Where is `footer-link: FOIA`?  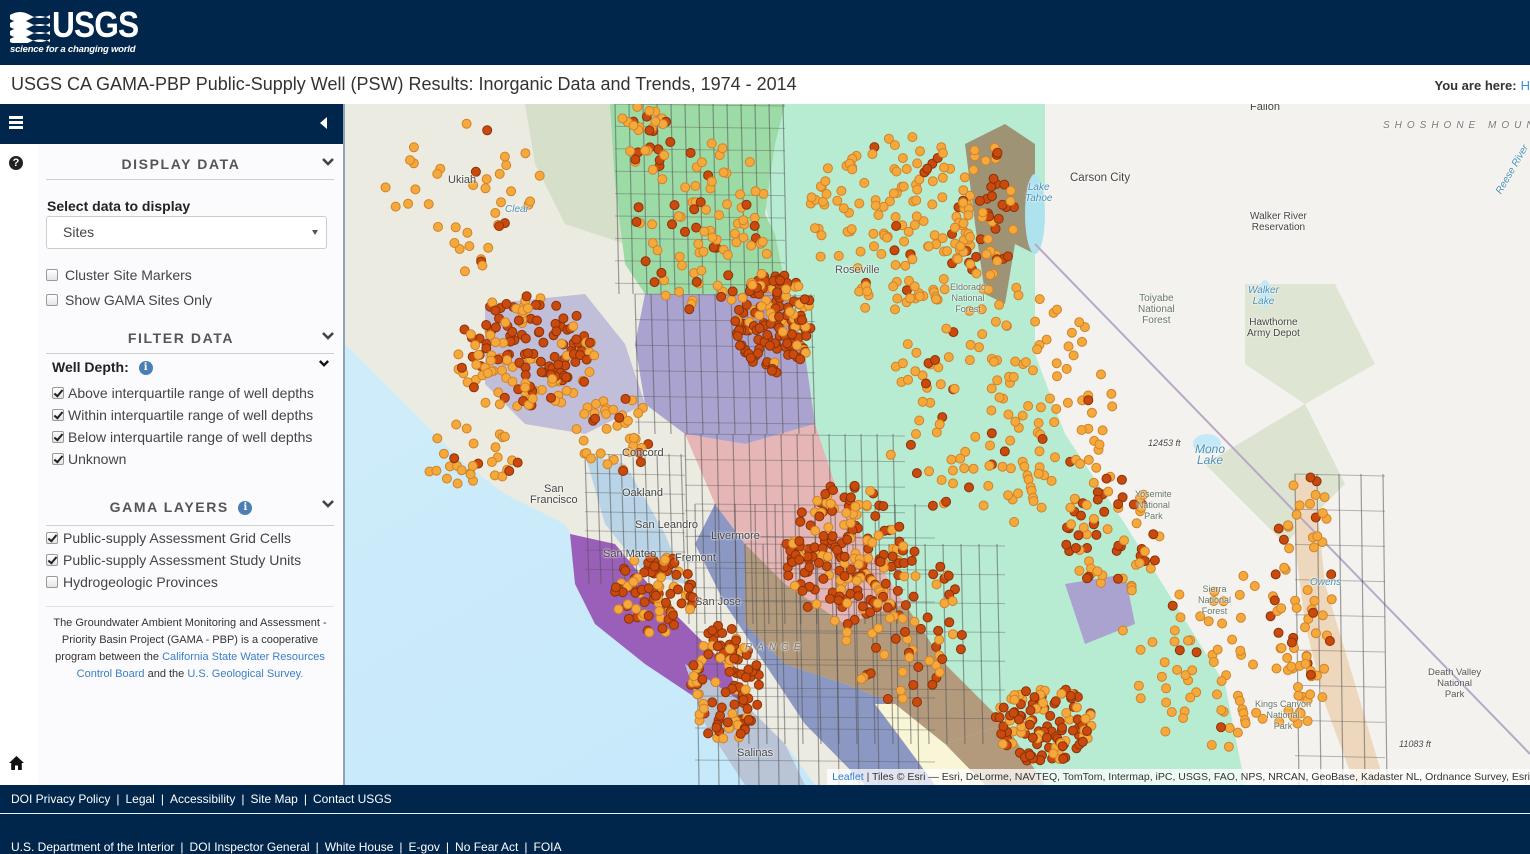
footer-link: FOIA is located at coordinates (548, 847).